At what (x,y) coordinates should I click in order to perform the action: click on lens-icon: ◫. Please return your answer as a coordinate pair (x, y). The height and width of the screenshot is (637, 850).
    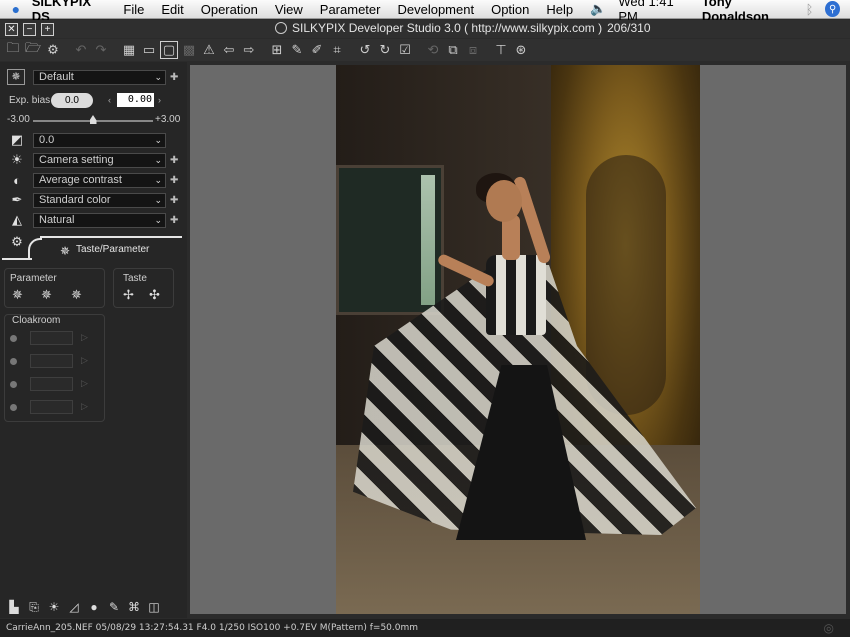
    Looking at the image, I should click on (154, 608).